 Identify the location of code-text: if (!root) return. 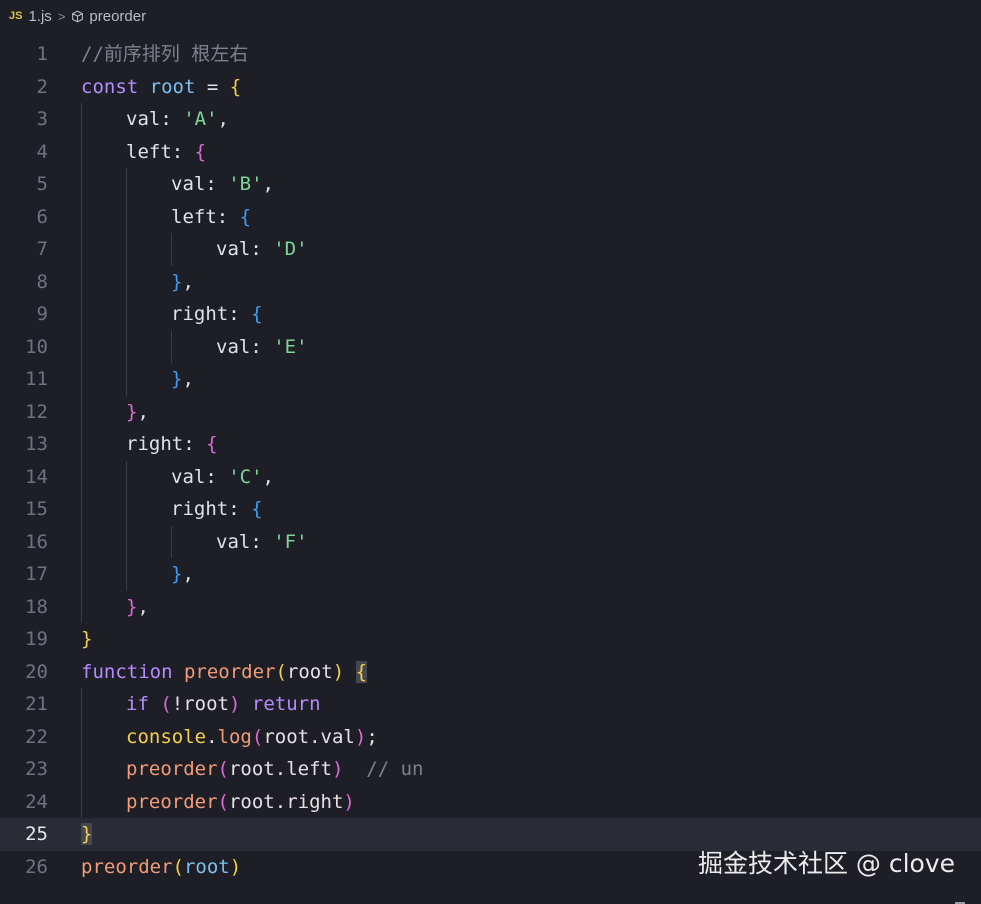
(201, 704).